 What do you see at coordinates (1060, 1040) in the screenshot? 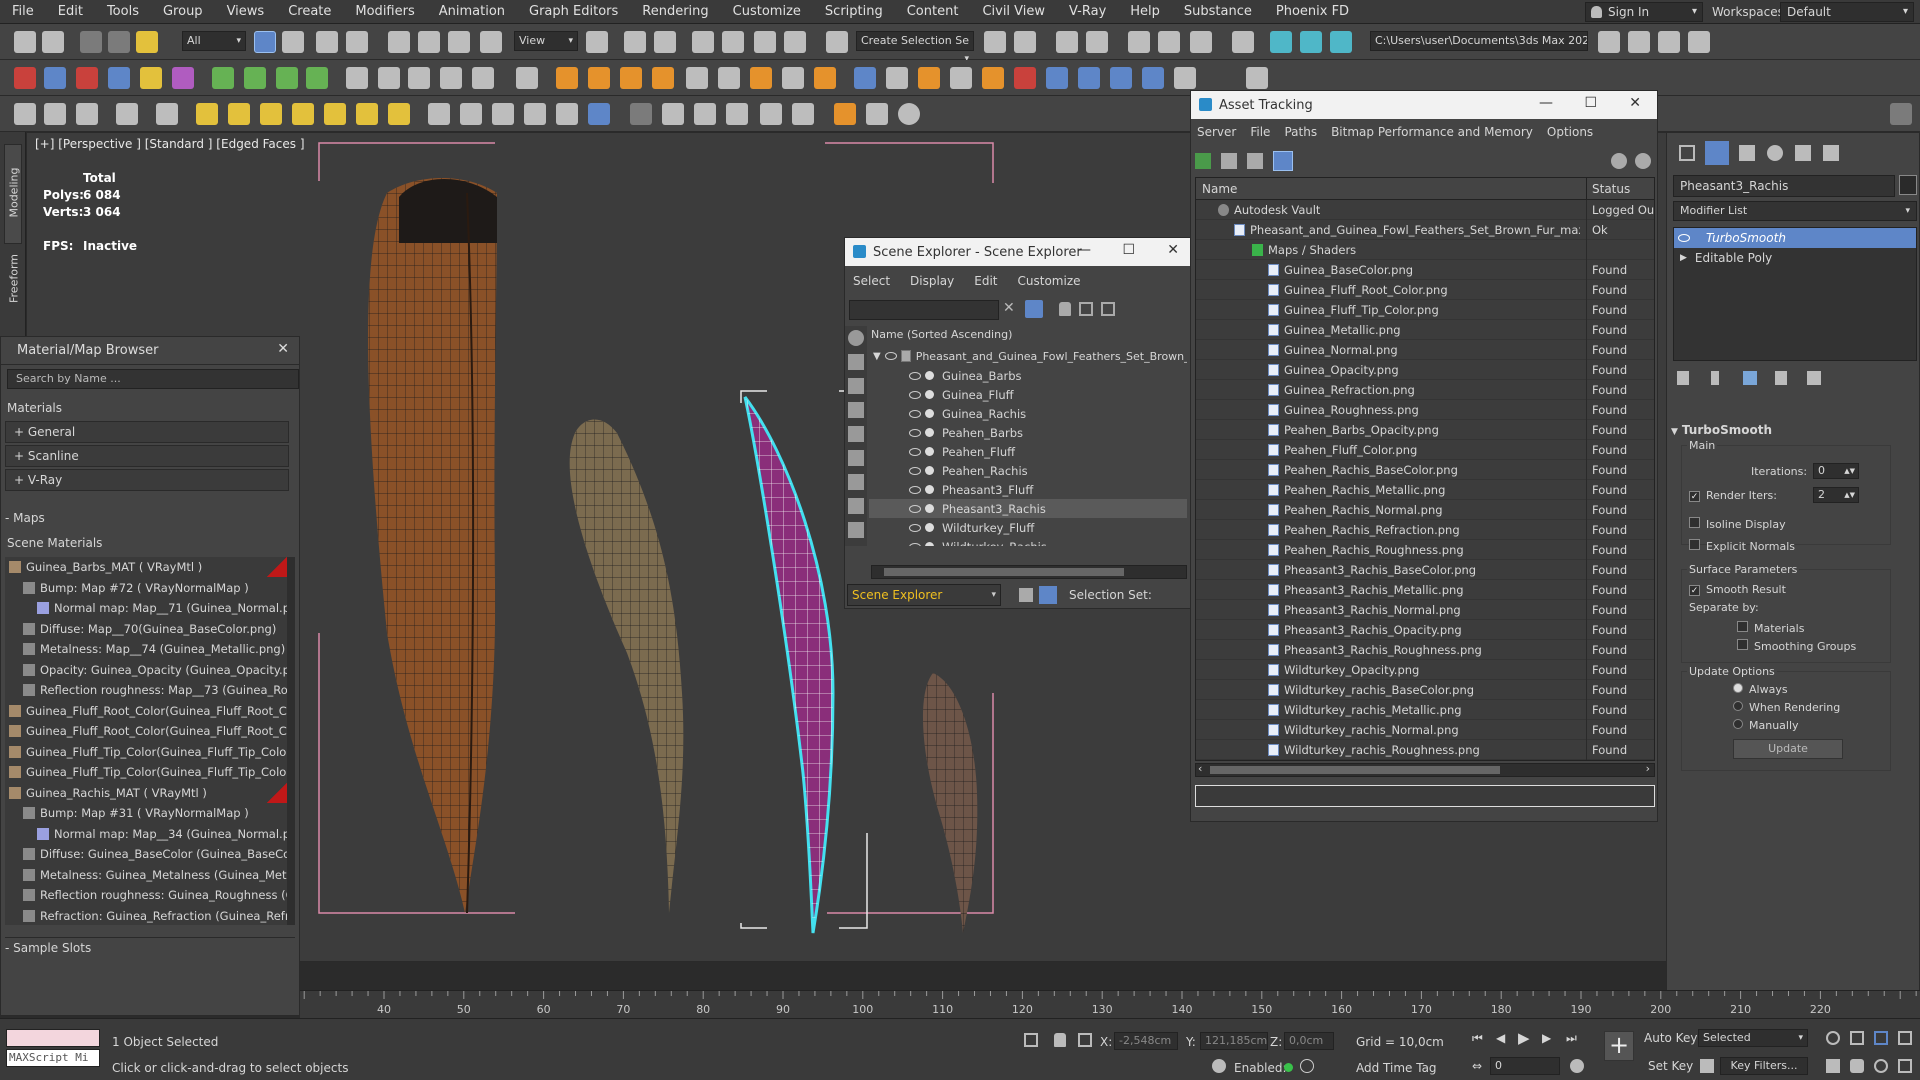
I see `selection-lock-icon` at bounding box center [1060, 1040].